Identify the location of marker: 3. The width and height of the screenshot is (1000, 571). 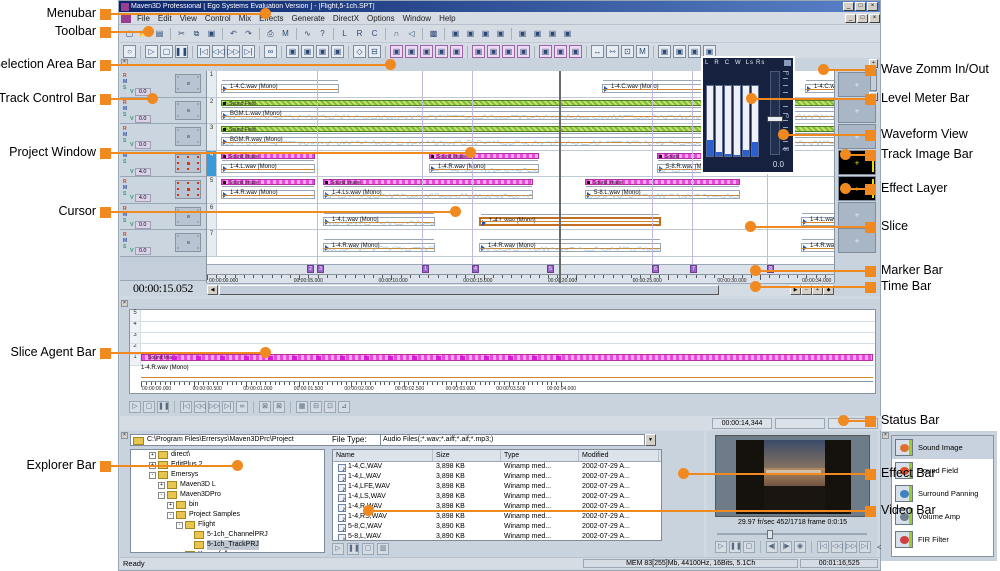
(320, 269).